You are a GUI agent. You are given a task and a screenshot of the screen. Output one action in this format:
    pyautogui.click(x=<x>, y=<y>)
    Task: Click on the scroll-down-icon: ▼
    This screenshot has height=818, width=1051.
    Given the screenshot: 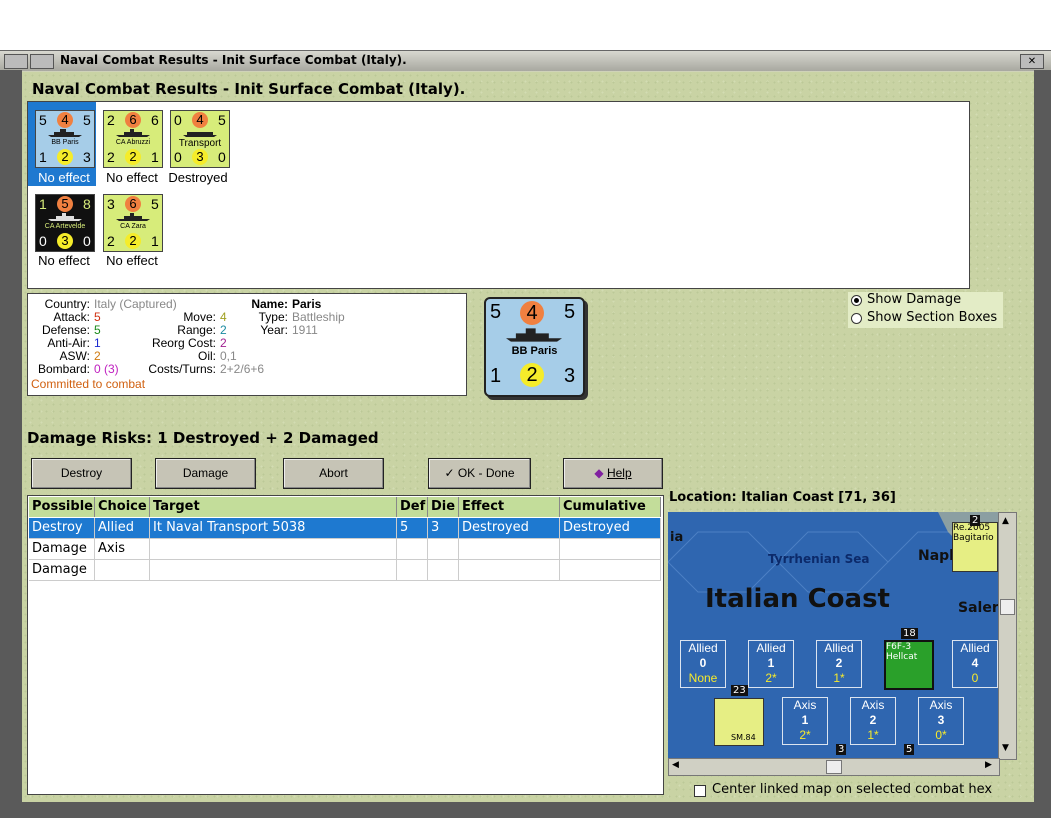 What is the action you would take?
    pyautogui.click(x=1005, y=748)
    